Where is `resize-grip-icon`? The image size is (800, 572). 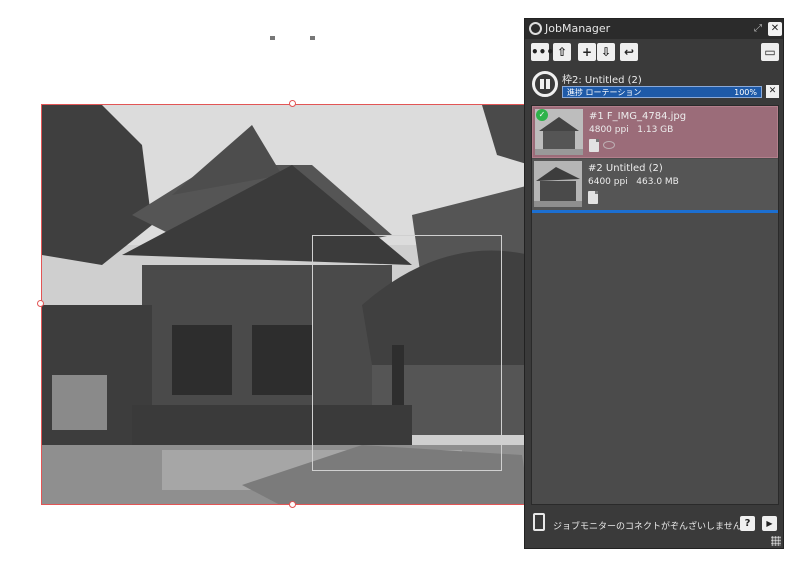 resize-grip-icon is located at coordinates (776, 541).